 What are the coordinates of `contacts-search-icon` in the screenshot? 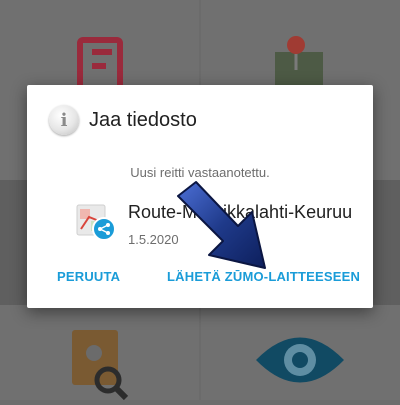 It's located at (100, 365).